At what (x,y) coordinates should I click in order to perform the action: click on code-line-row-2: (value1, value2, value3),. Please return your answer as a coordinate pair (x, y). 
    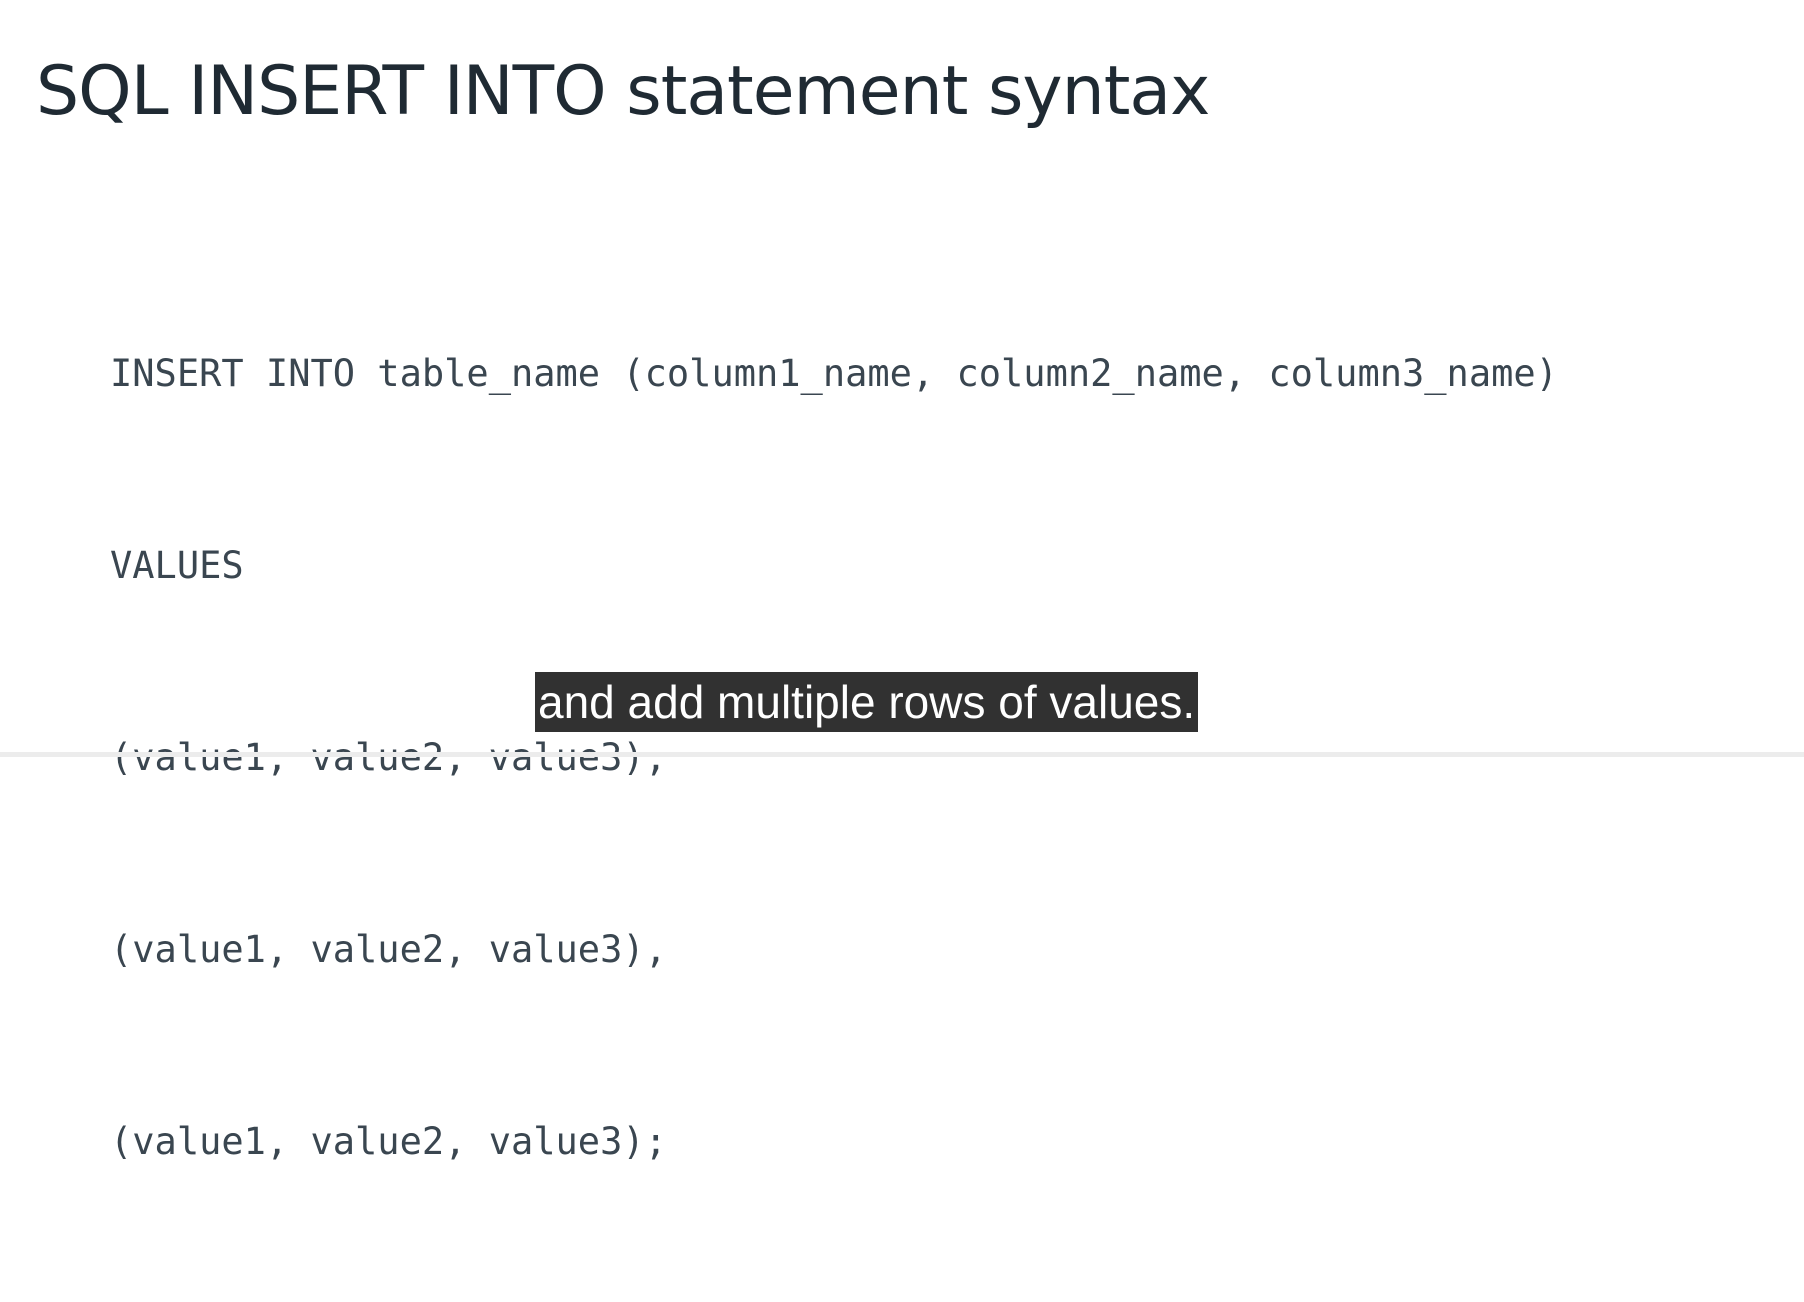
    Looking at the image, I should click on (388, 949).